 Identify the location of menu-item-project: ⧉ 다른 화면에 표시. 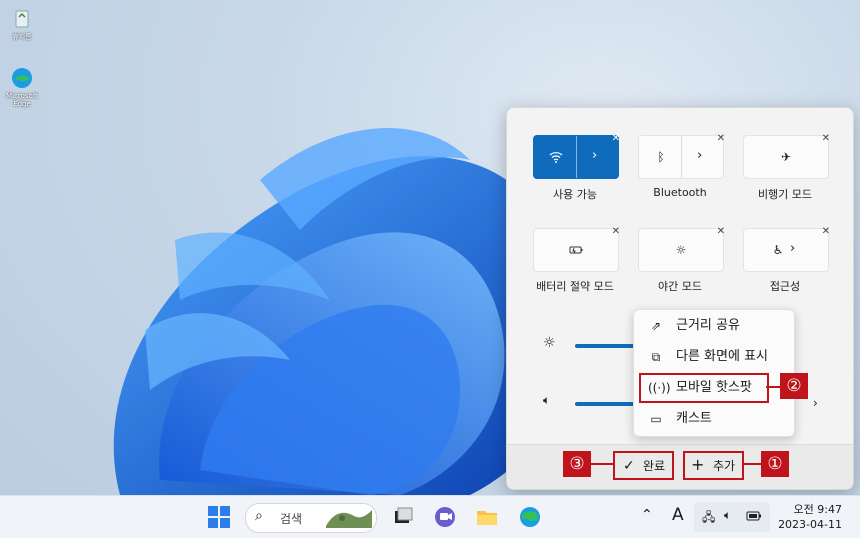
(714, 357).